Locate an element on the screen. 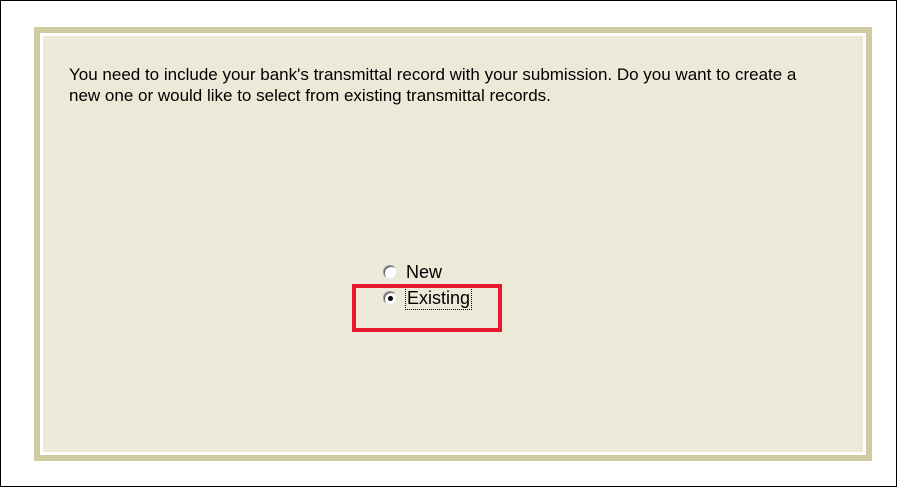 The width and height of the screenshot is (897, 487). radio-option-existing: Existing is located at coordinates (428, 298).